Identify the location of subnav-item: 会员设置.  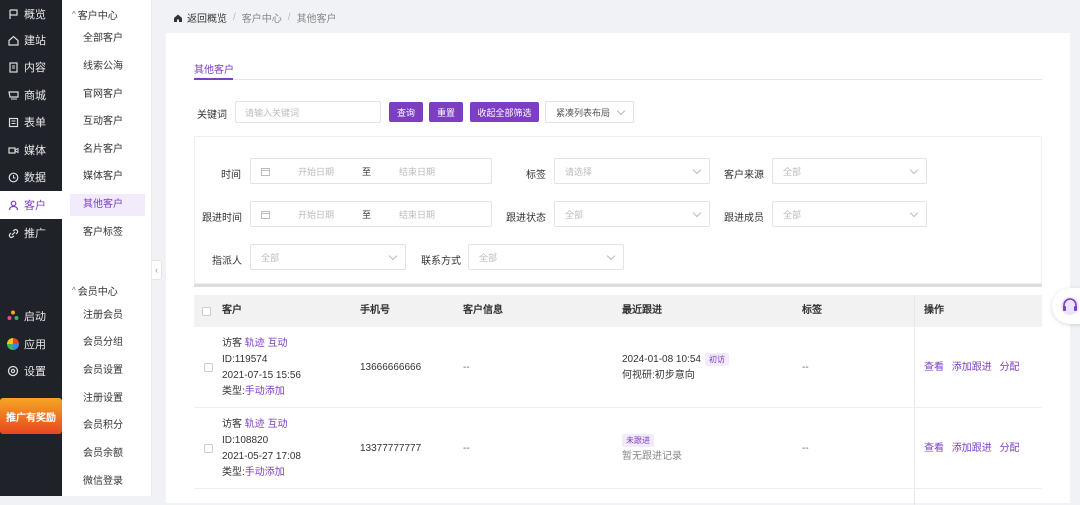
(107, 371).